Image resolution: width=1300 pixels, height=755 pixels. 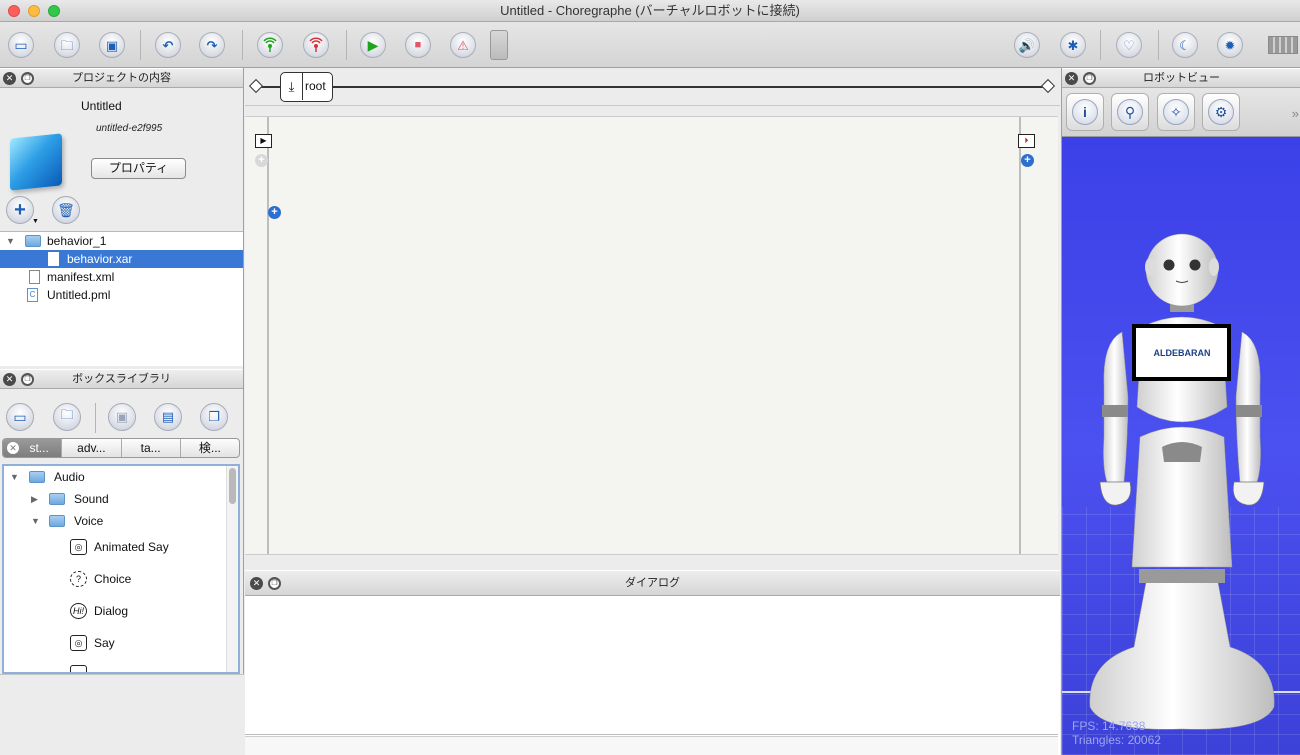 I want to click on redo-icon: ↷, so click(x=212, y=45).